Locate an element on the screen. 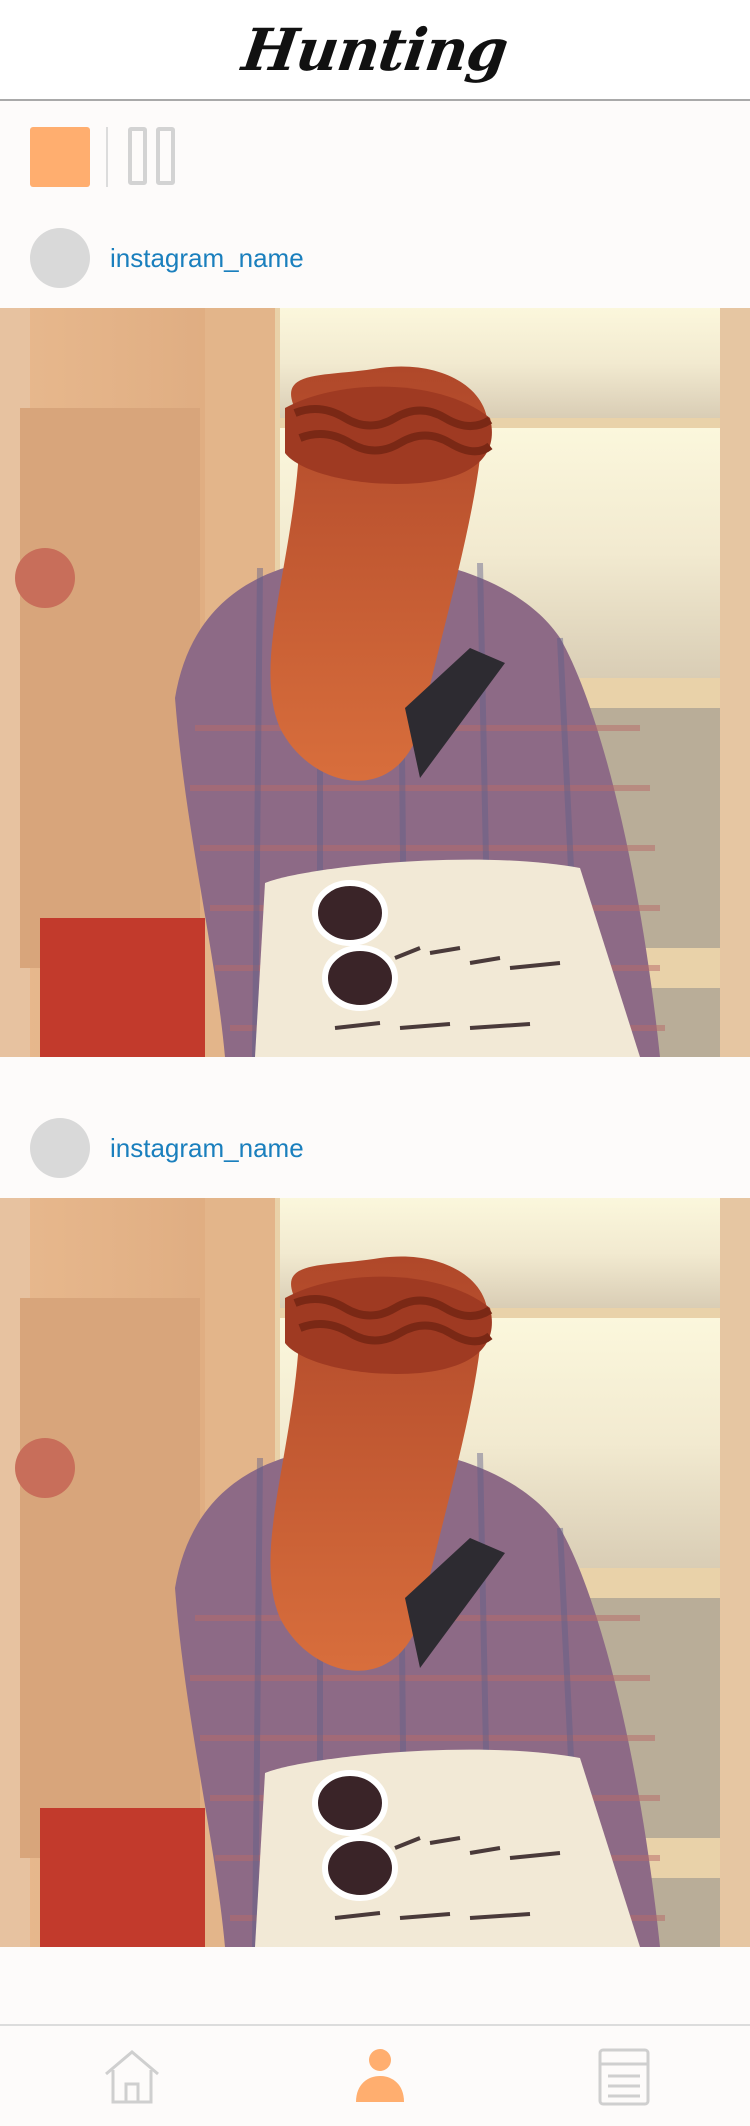 The image size is (750, 2126). nav-profile-button is located at coordinates (380, 2076).